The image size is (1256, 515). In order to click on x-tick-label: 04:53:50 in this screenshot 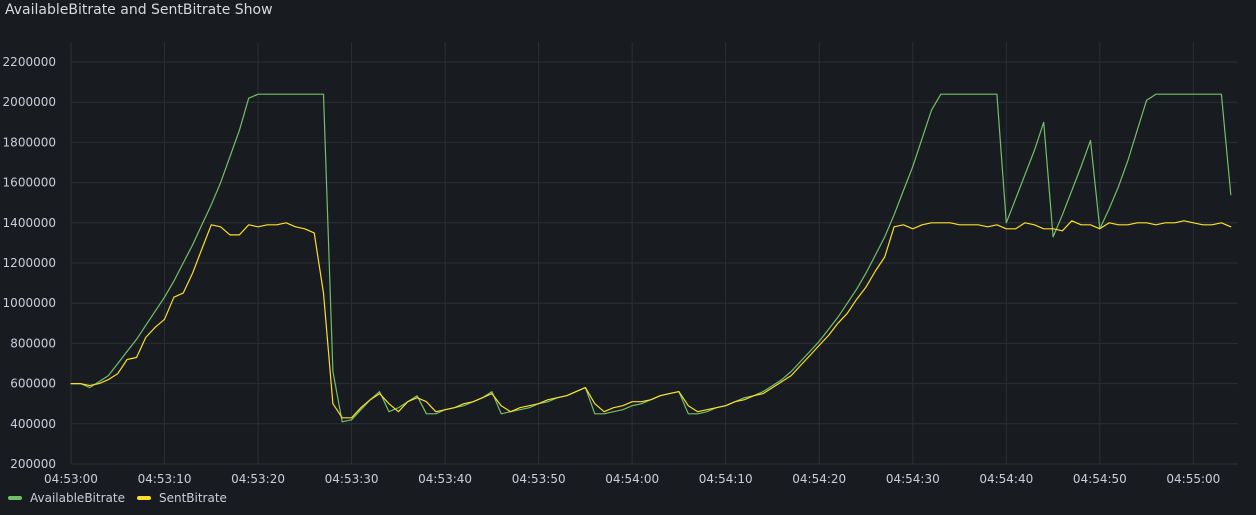, I will do `click(539, 479)`.